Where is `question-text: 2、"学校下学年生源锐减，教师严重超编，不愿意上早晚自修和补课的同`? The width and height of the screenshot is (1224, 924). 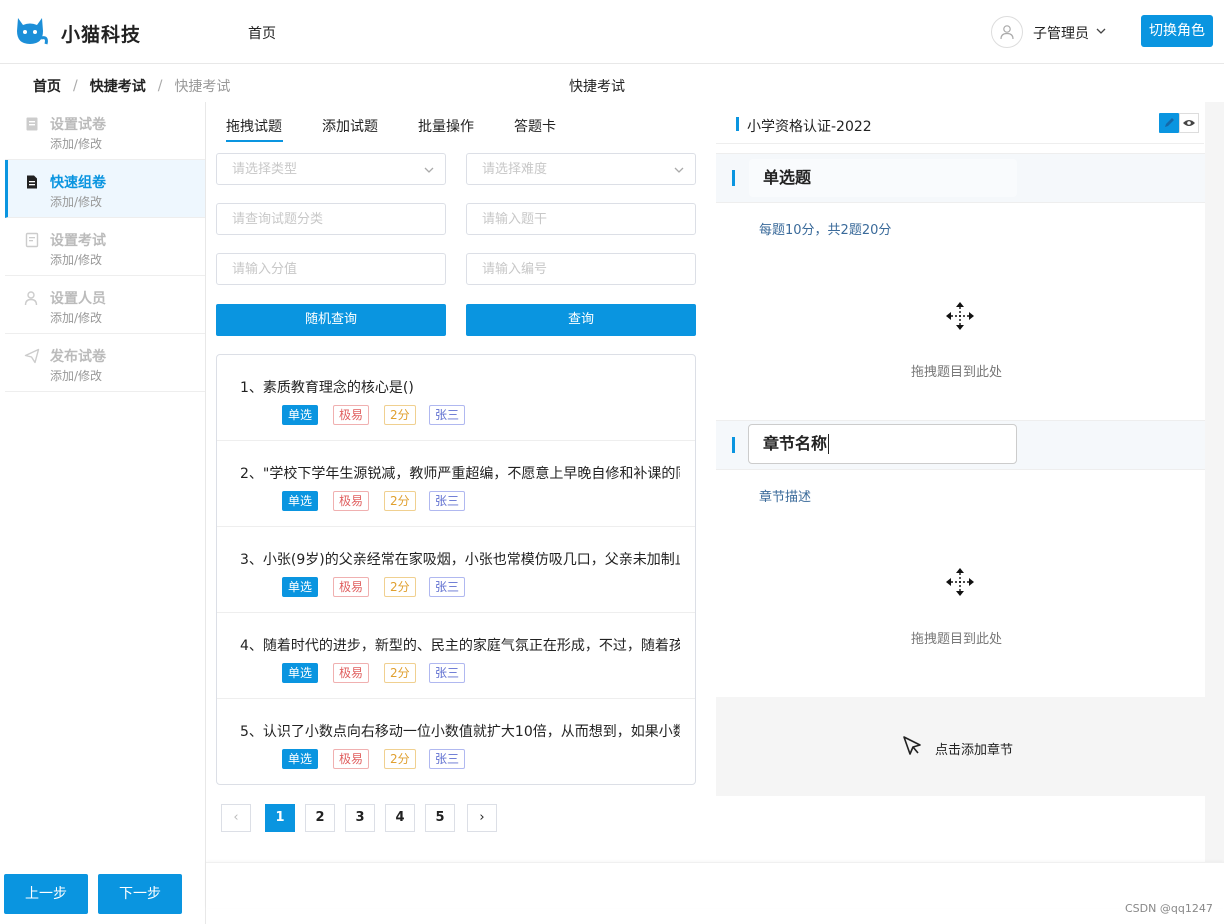 question-text: 2、"学校下学年生源锐减，教师严重超编，不愿意上早晚自修和补课的同 is located at coordinates (460, 474).